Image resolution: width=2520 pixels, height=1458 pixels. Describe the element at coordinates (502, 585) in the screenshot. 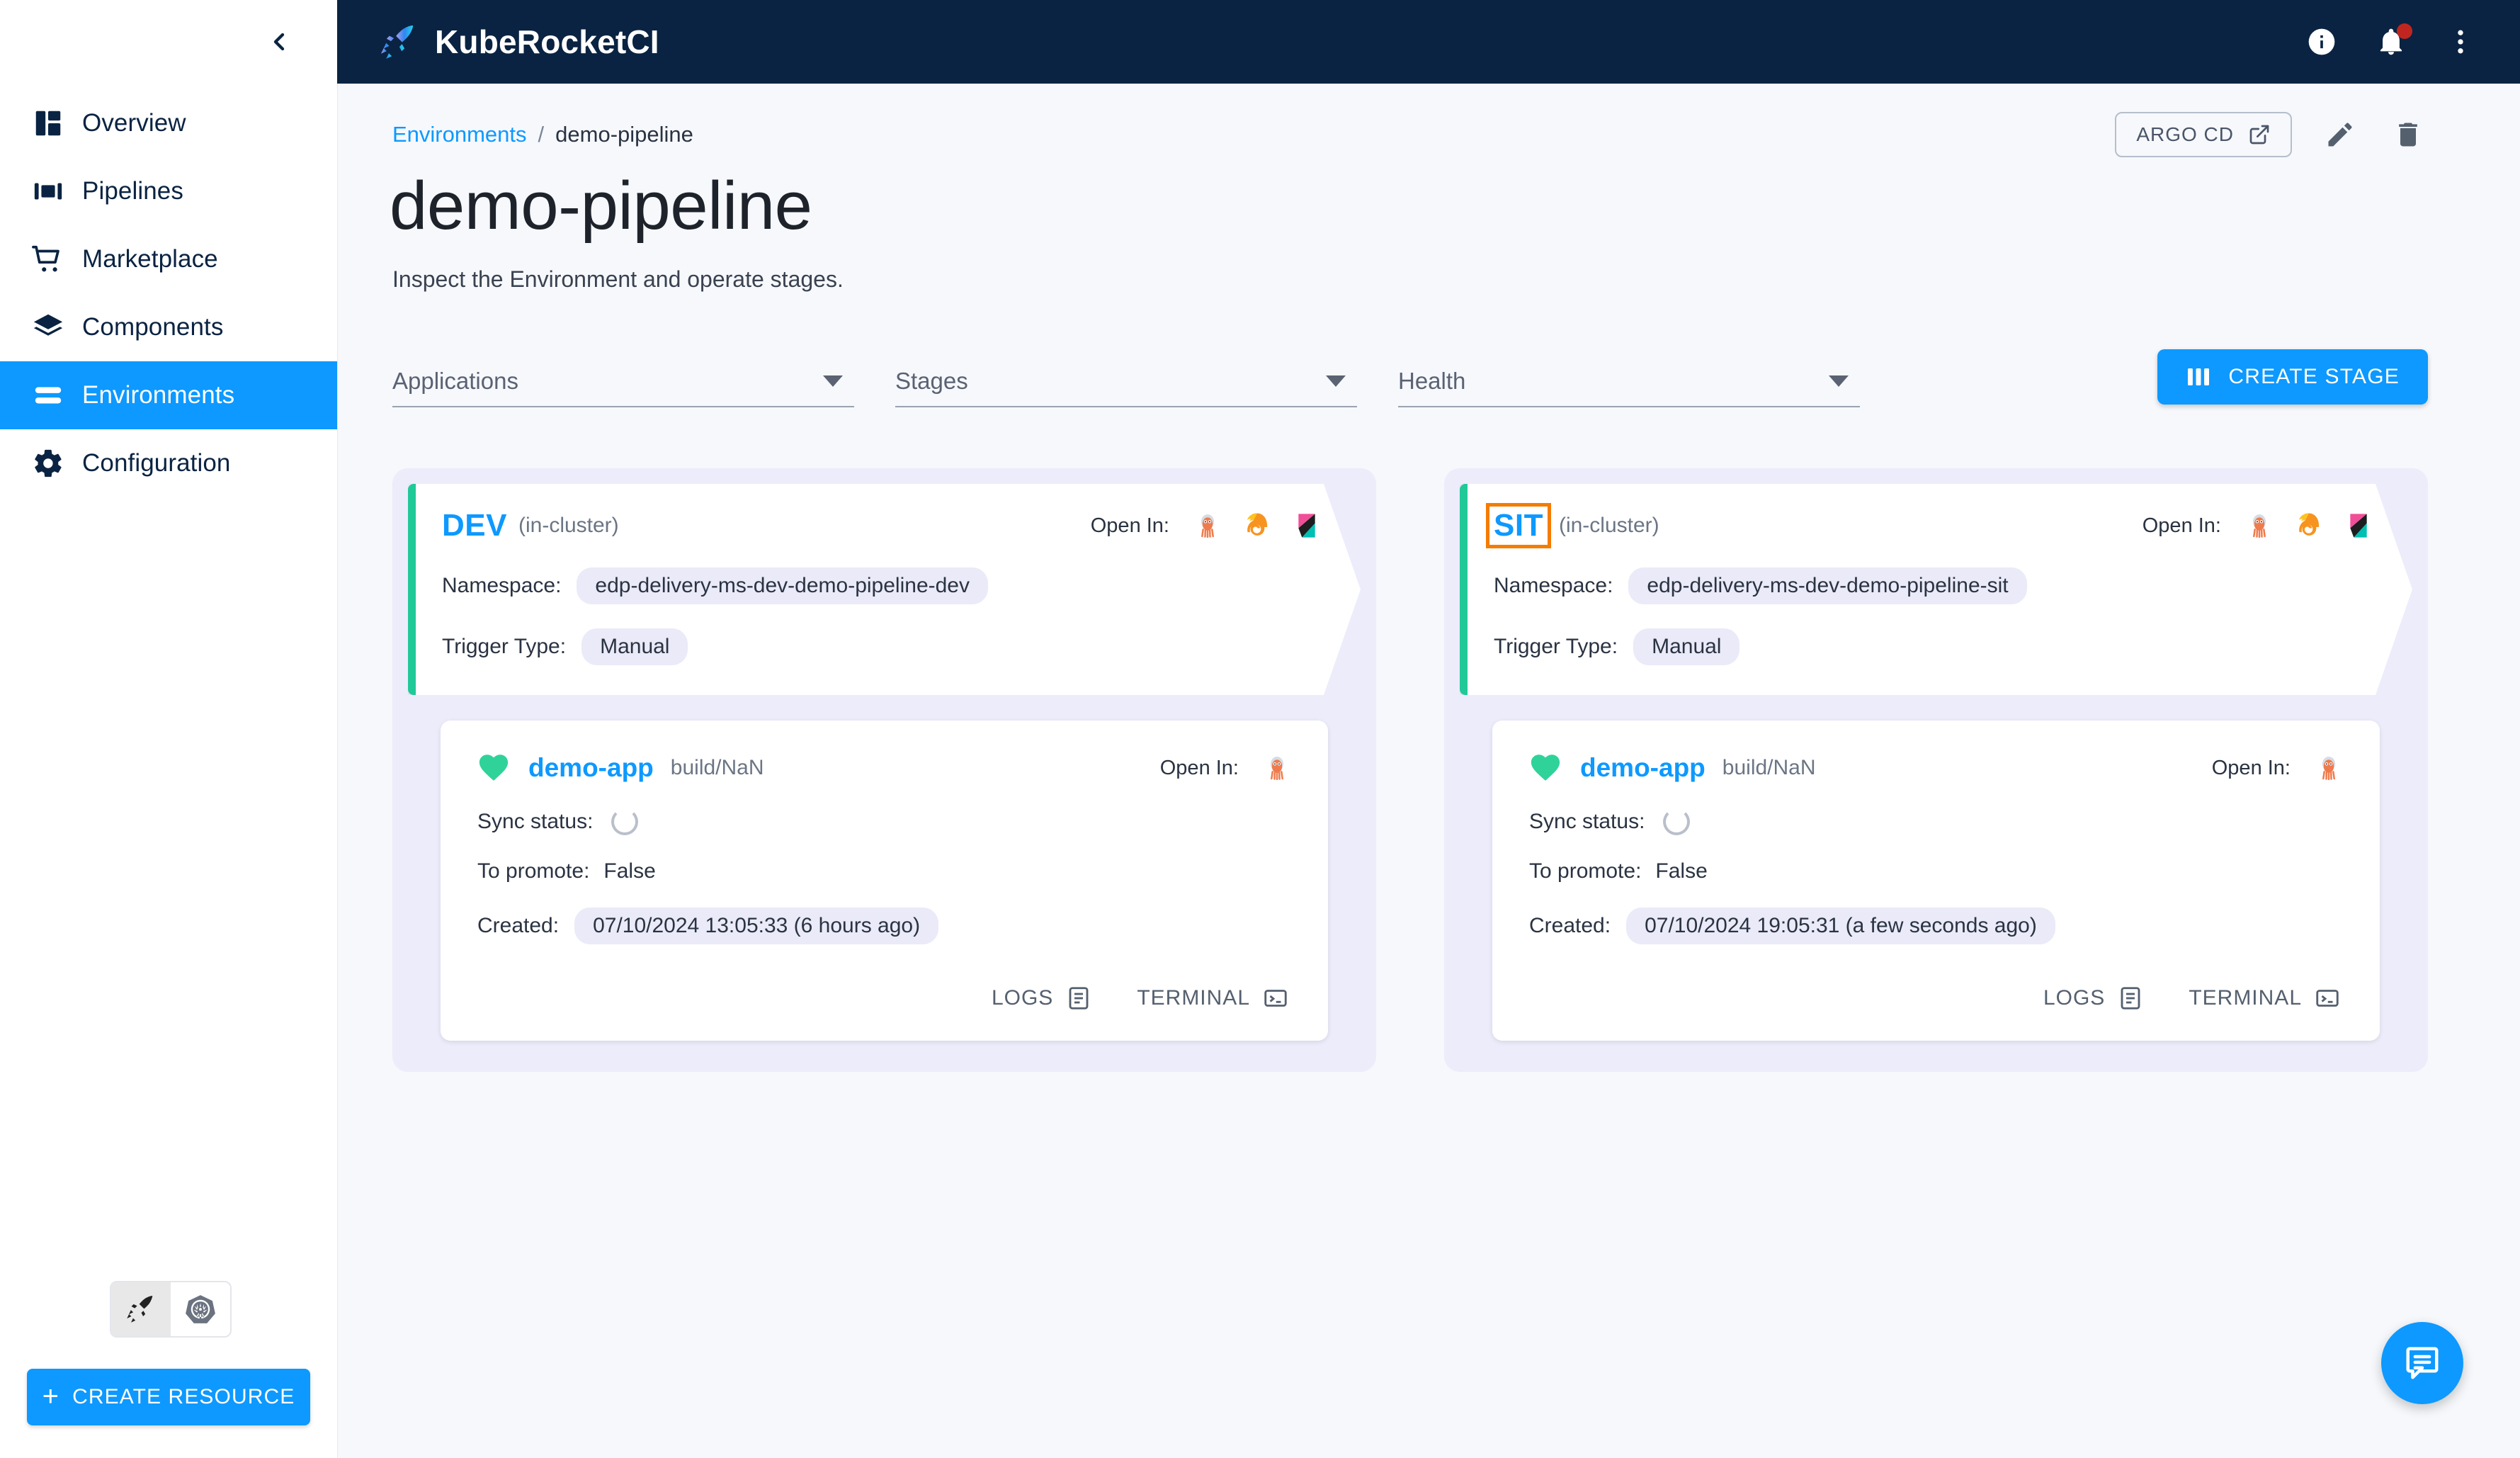

I see `namespace-label: Namespace:` at that location.